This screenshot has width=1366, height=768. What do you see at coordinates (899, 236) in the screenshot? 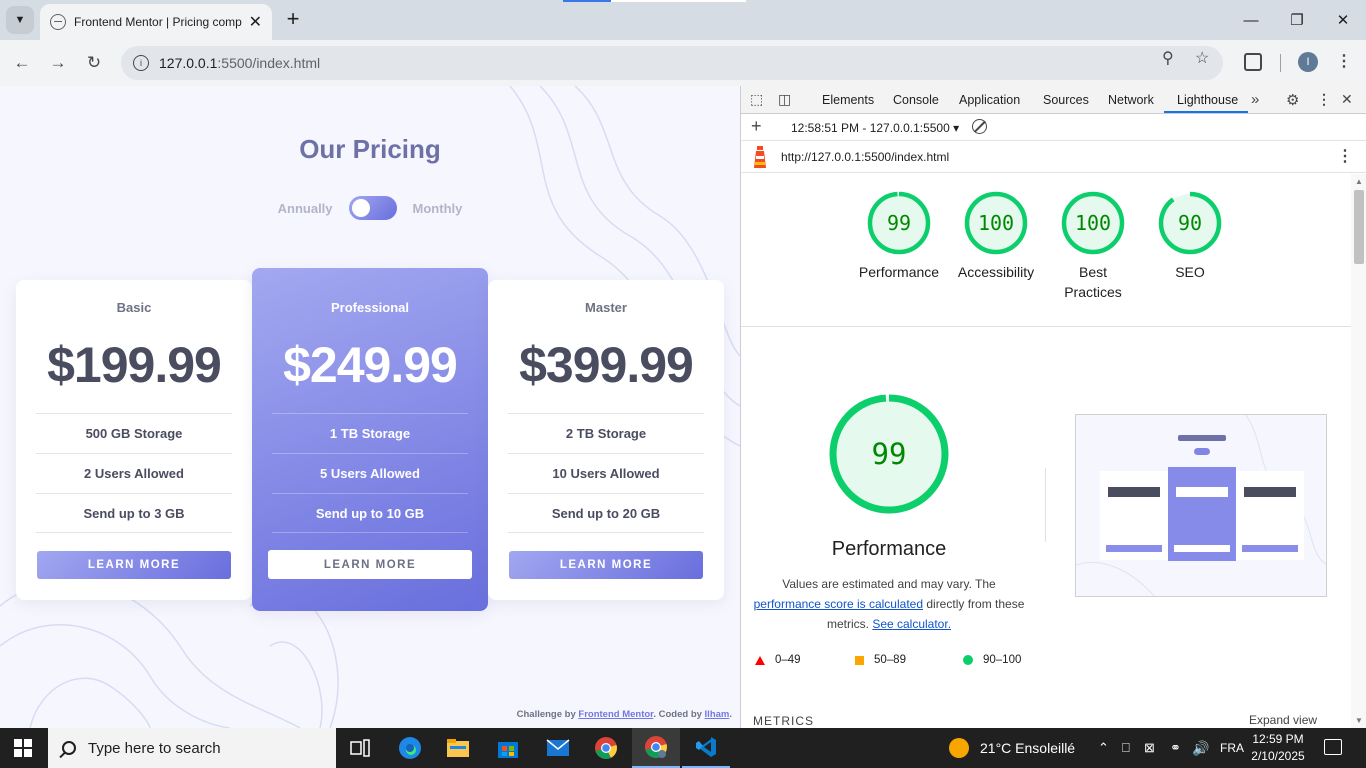
I see `score-gauge-performance: 99 Performance` at bounding box center [899, 236].